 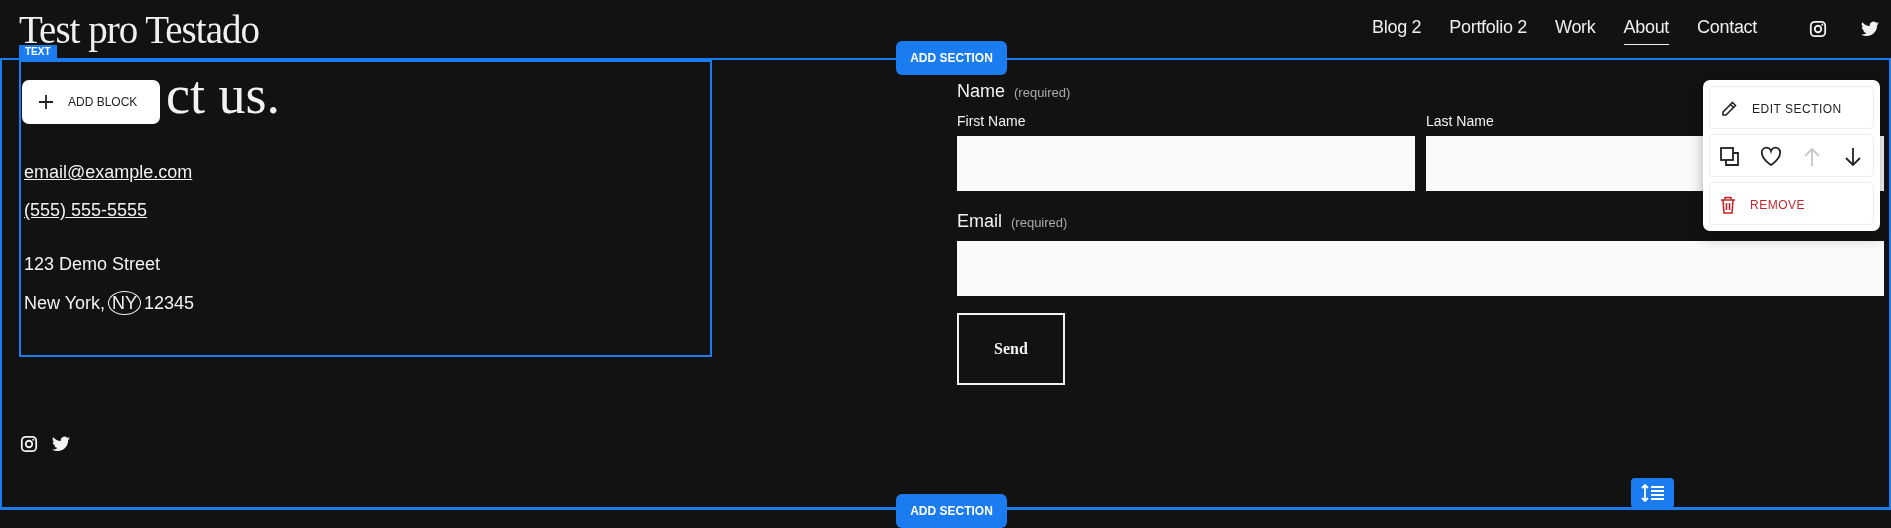 I want to click on first-name-field, so click(x=1186, y=163).